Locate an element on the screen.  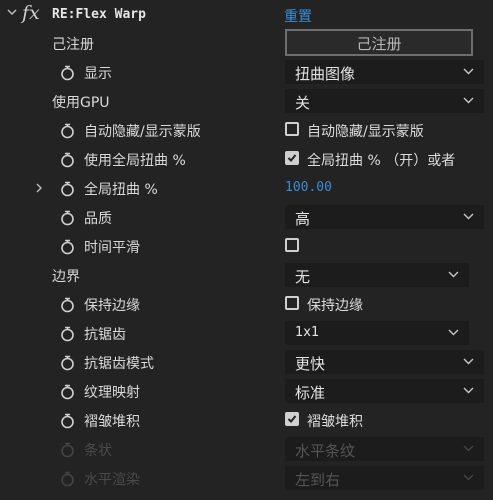
antialias-label: 抗锯齿 is located at coordinates (105, 335).